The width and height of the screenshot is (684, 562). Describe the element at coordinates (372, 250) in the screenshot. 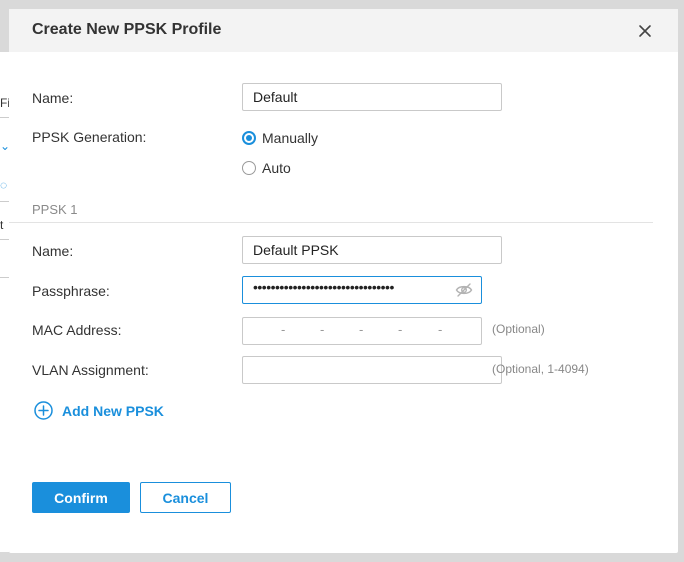

I see `ppsk-name-input` at that location.